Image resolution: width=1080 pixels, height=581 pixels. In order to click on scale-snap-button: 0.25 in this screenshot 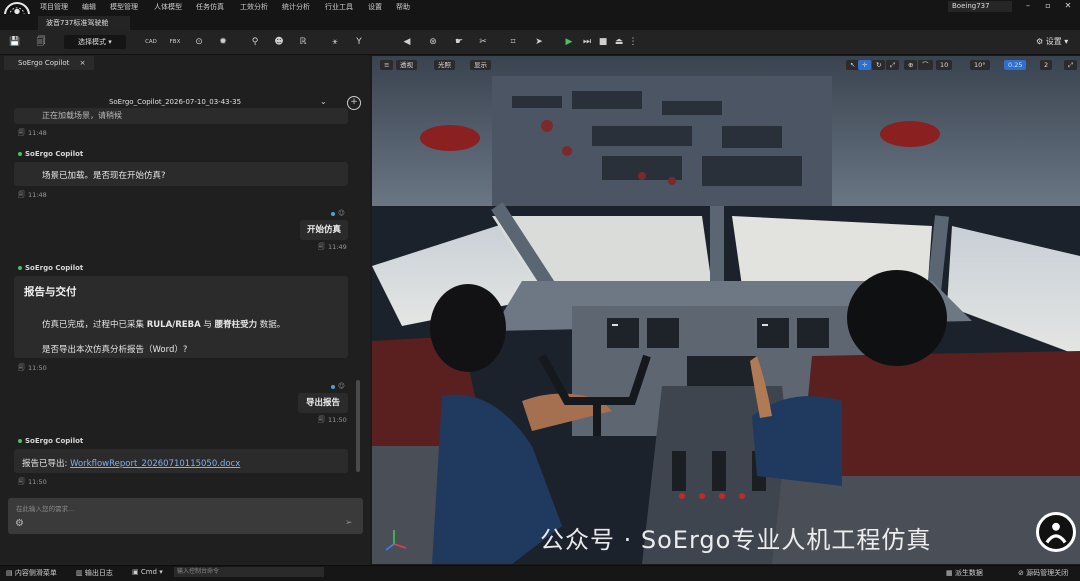, I will do `click(1015, 65)`.